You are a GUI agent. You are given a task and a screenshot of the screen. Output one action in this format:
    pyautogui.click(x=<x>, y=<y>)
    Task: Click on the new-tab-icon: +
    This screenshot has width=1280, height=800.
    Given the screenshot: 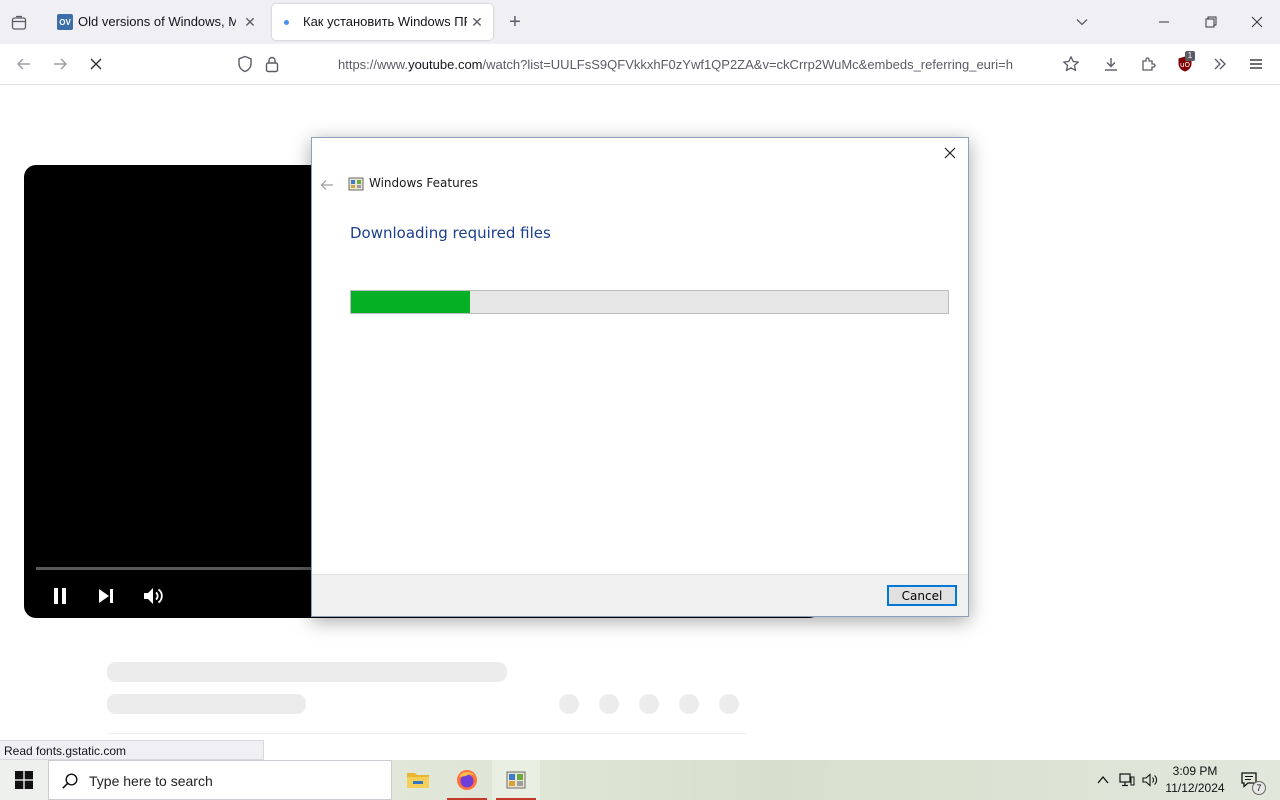 What is the action you would take?
    pyautogui.click(x=515, y=22)
    